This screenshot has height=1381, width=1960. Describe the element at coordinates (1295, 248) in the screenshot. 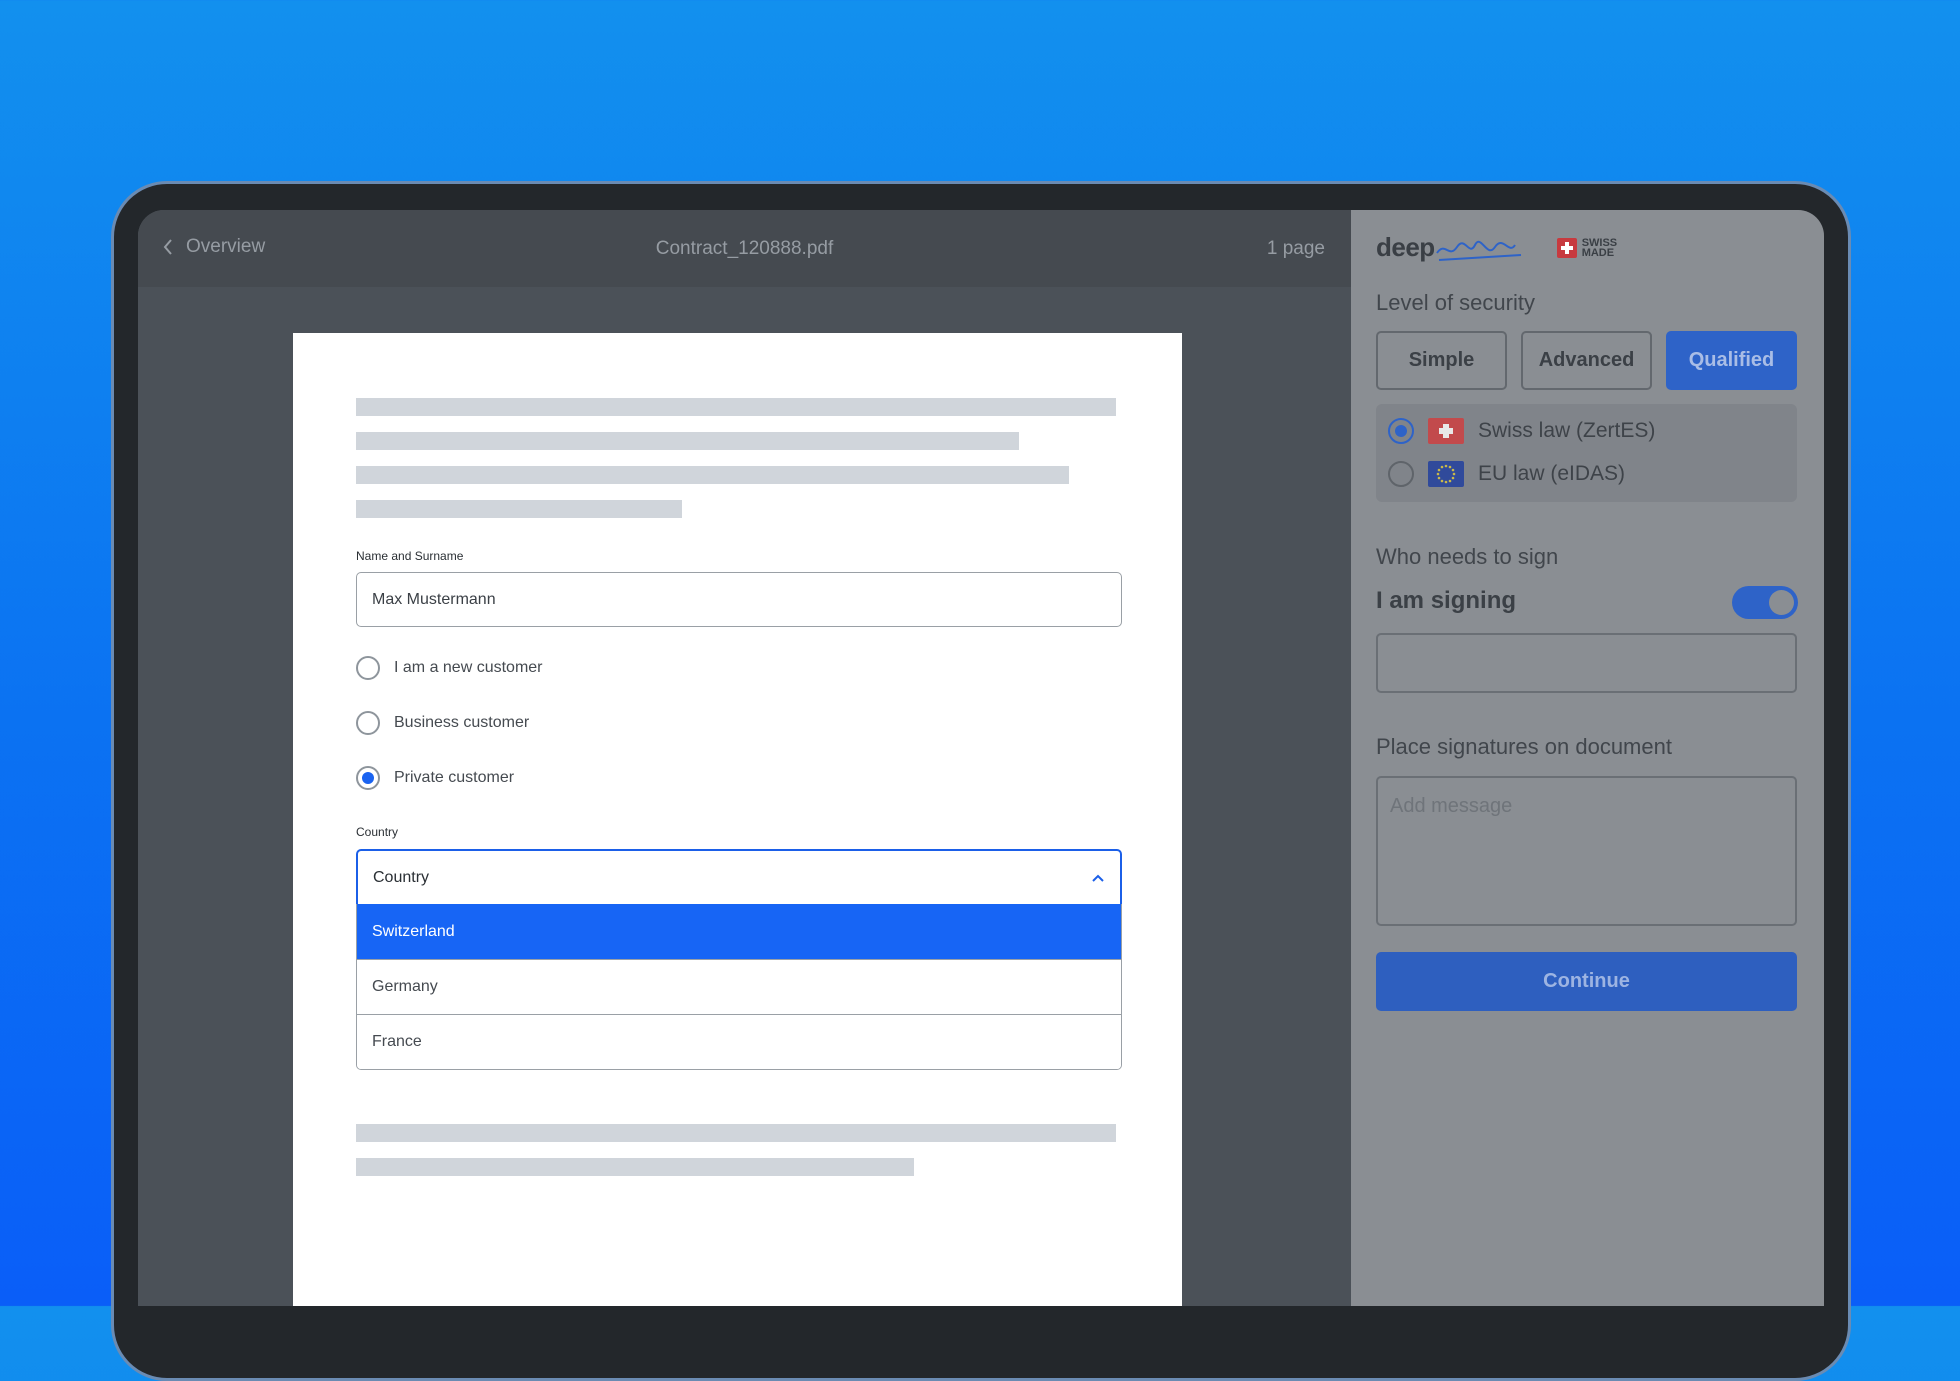

I see `page-count: 1 page` at that location.